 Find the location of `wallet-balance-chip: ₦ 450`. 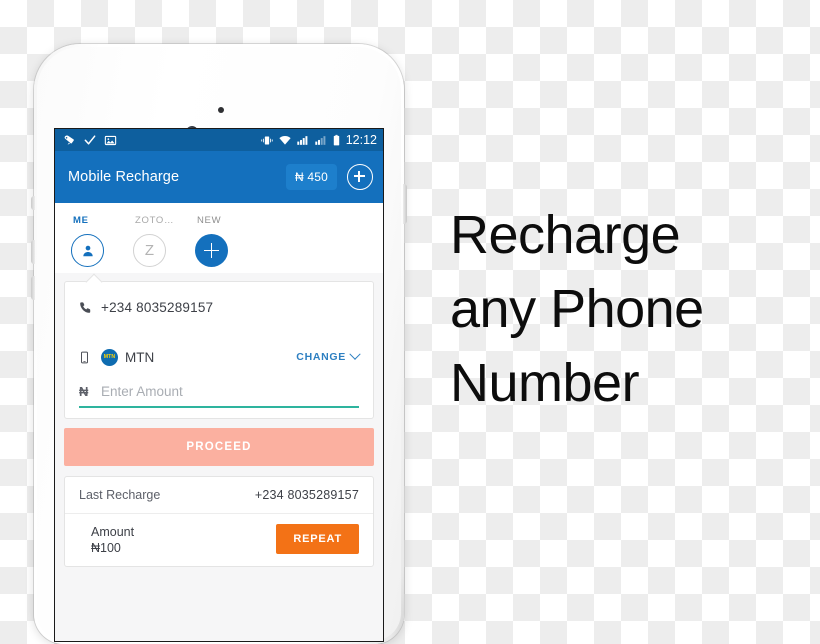

wallet-balance-chip: ₦ 450 is located at coordinates (311, 177).